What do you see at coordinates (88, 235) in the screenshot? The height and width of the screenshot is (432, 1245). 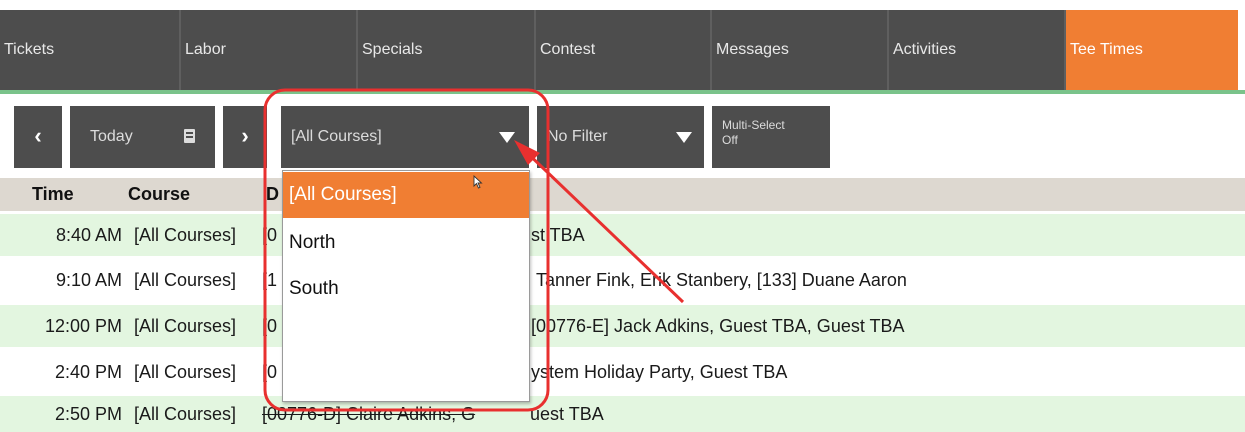 I see `row-time: 8:40 AM` at bounding box center [88, 235].